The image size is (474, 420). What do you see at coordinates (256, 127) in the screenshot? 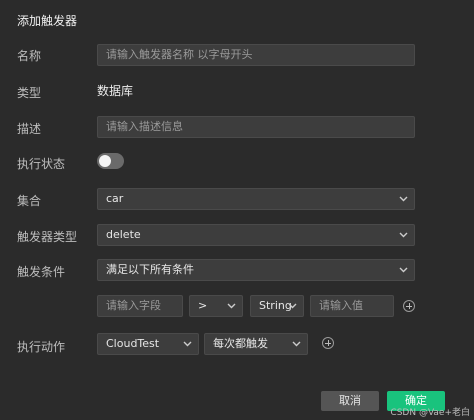
I see `description-input: 请输入描述信息` at bounding box center [256, 127].